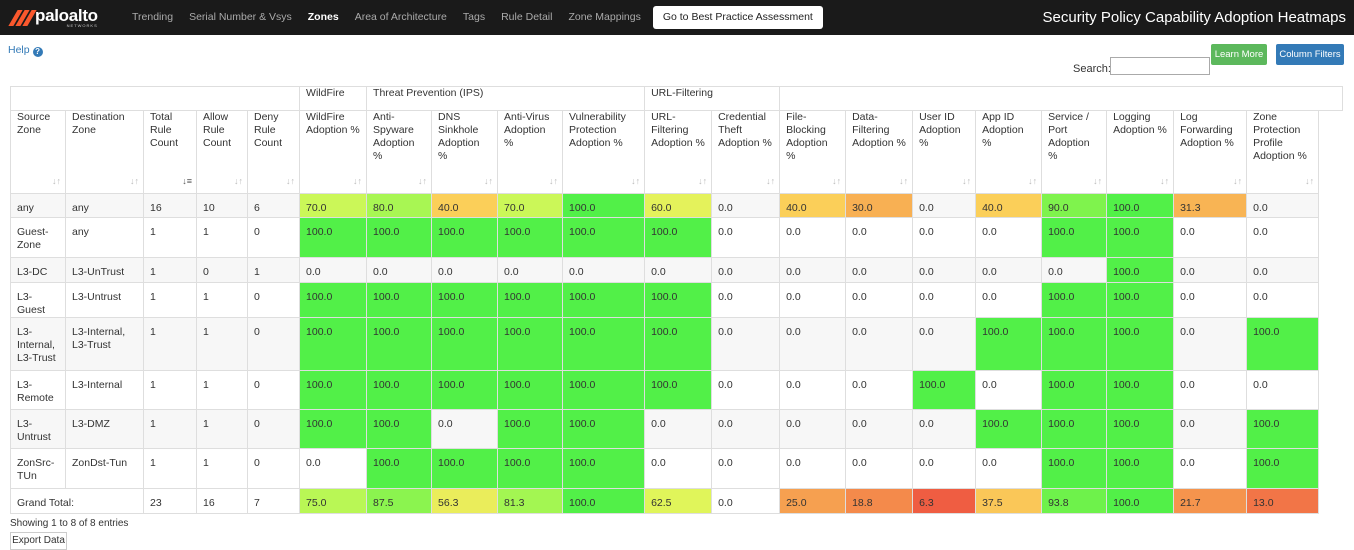 The width and height of the screenshot is (1354, 550). I want to click on column-header-label: Vulnerability Protection Adoption %, so click(597, 130).